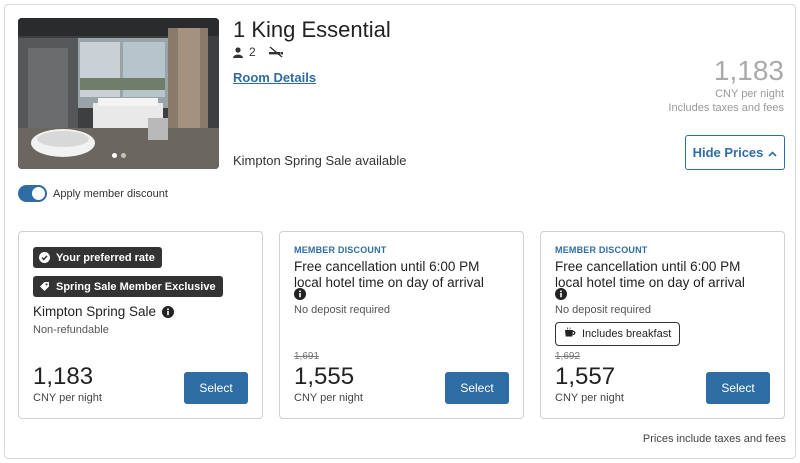  Describe the element at coordinates (118, 93) in the screenshot. I see `room-photo` at that location.